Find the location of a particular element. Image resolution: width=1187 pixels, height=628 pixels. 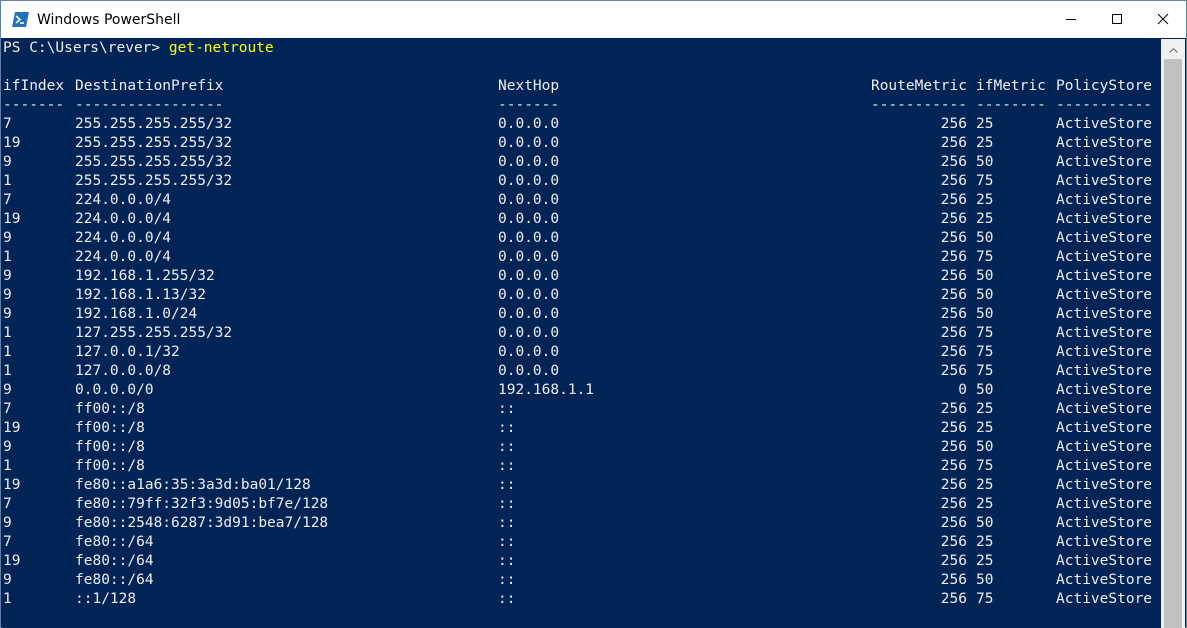

cell-ifindex: 19 is located at coordinates (12, 561).